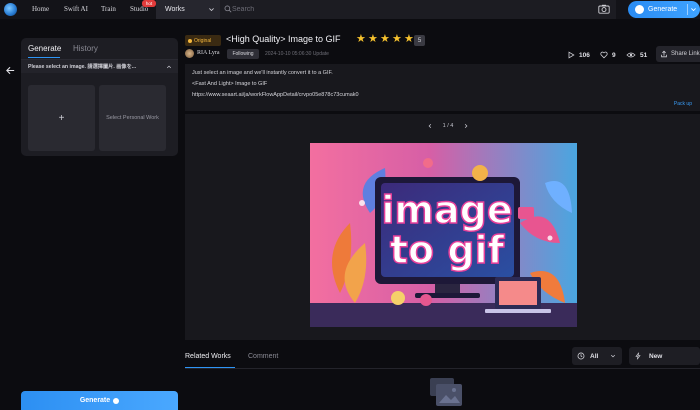 This screenshot has width=700, height=410. What do you see at coordinates (631, 55) in the screenshot?
I see `eye-icon` at bounding box center [631, 55].